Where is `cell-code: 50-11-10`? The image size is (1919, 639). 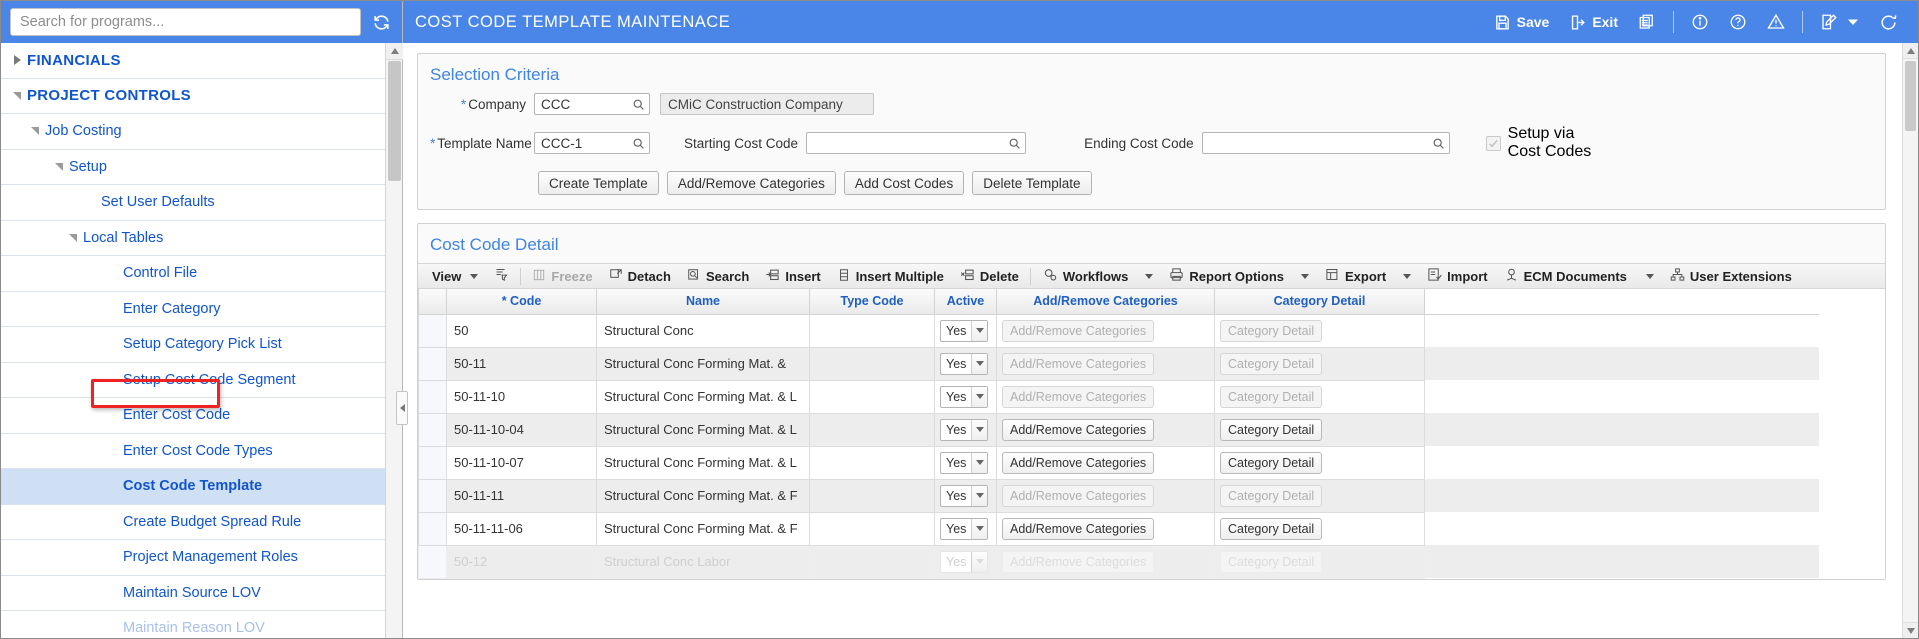 cell-code: 50-11-10 is located at coordinates (521, 396).